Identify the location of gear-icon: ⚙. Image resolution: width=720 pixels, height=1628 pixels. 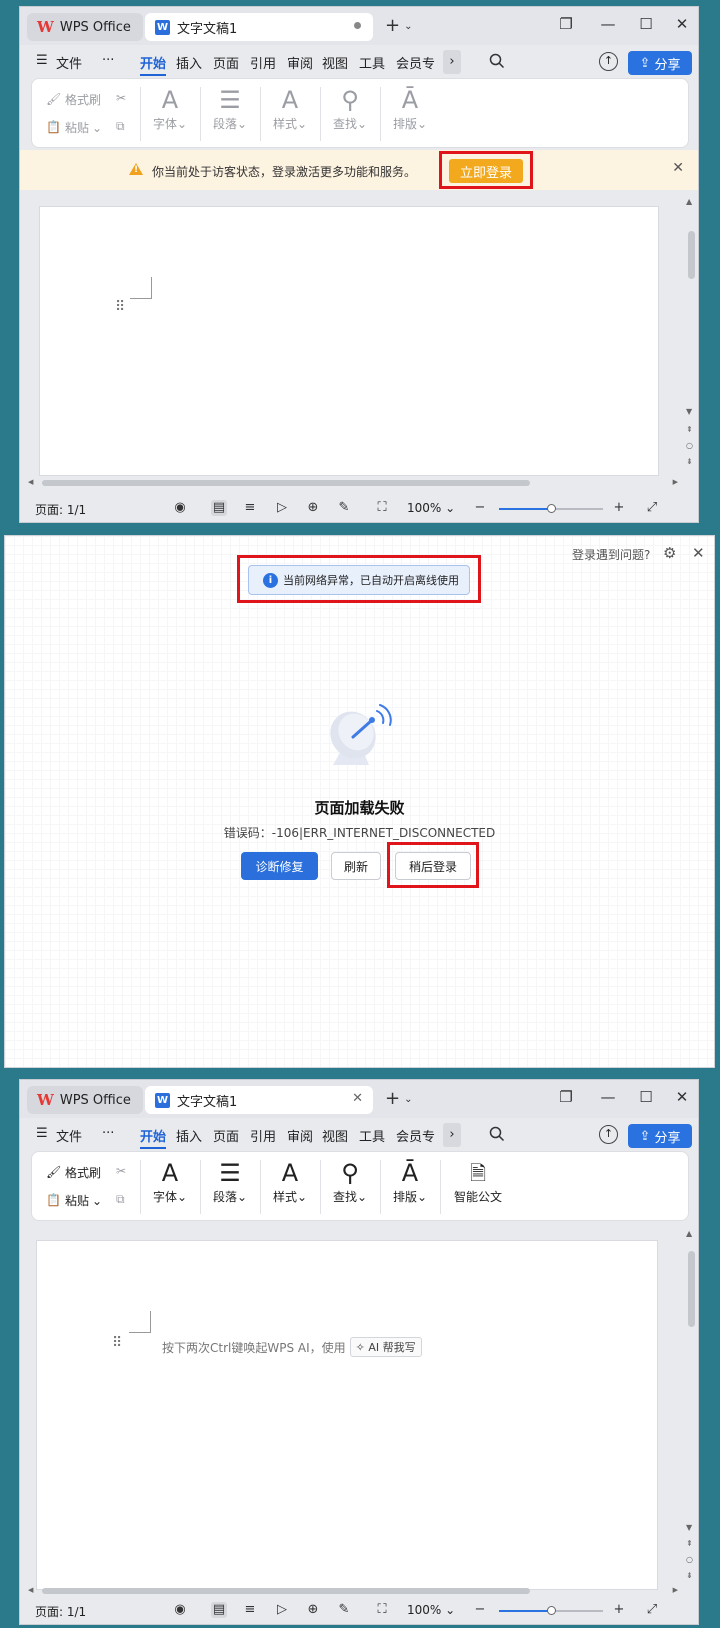
(669, 553).